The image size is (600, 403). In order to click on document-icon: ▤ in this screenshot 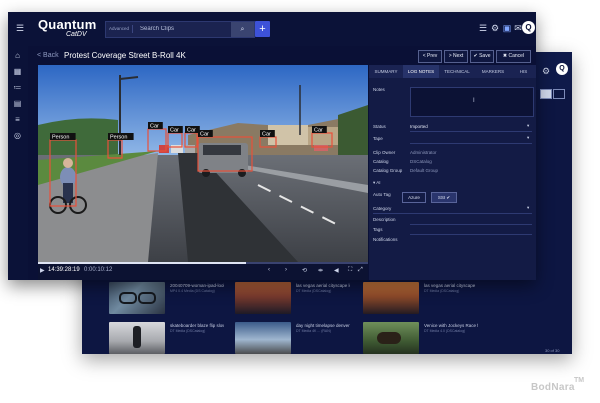, I will do `click(17, 103)`.